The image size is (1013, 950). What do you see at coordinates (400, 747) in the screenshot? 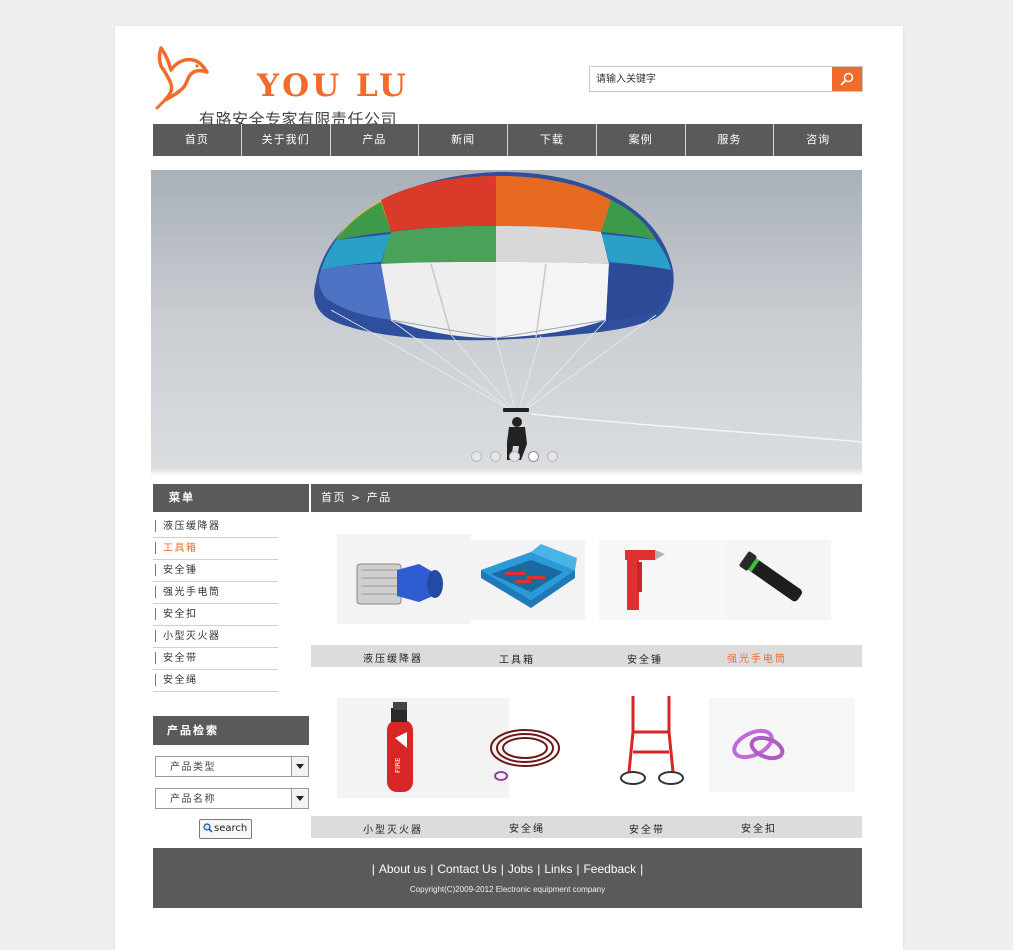
I see `extinguisher-image: FIRE` at bounding box center [400, 747].